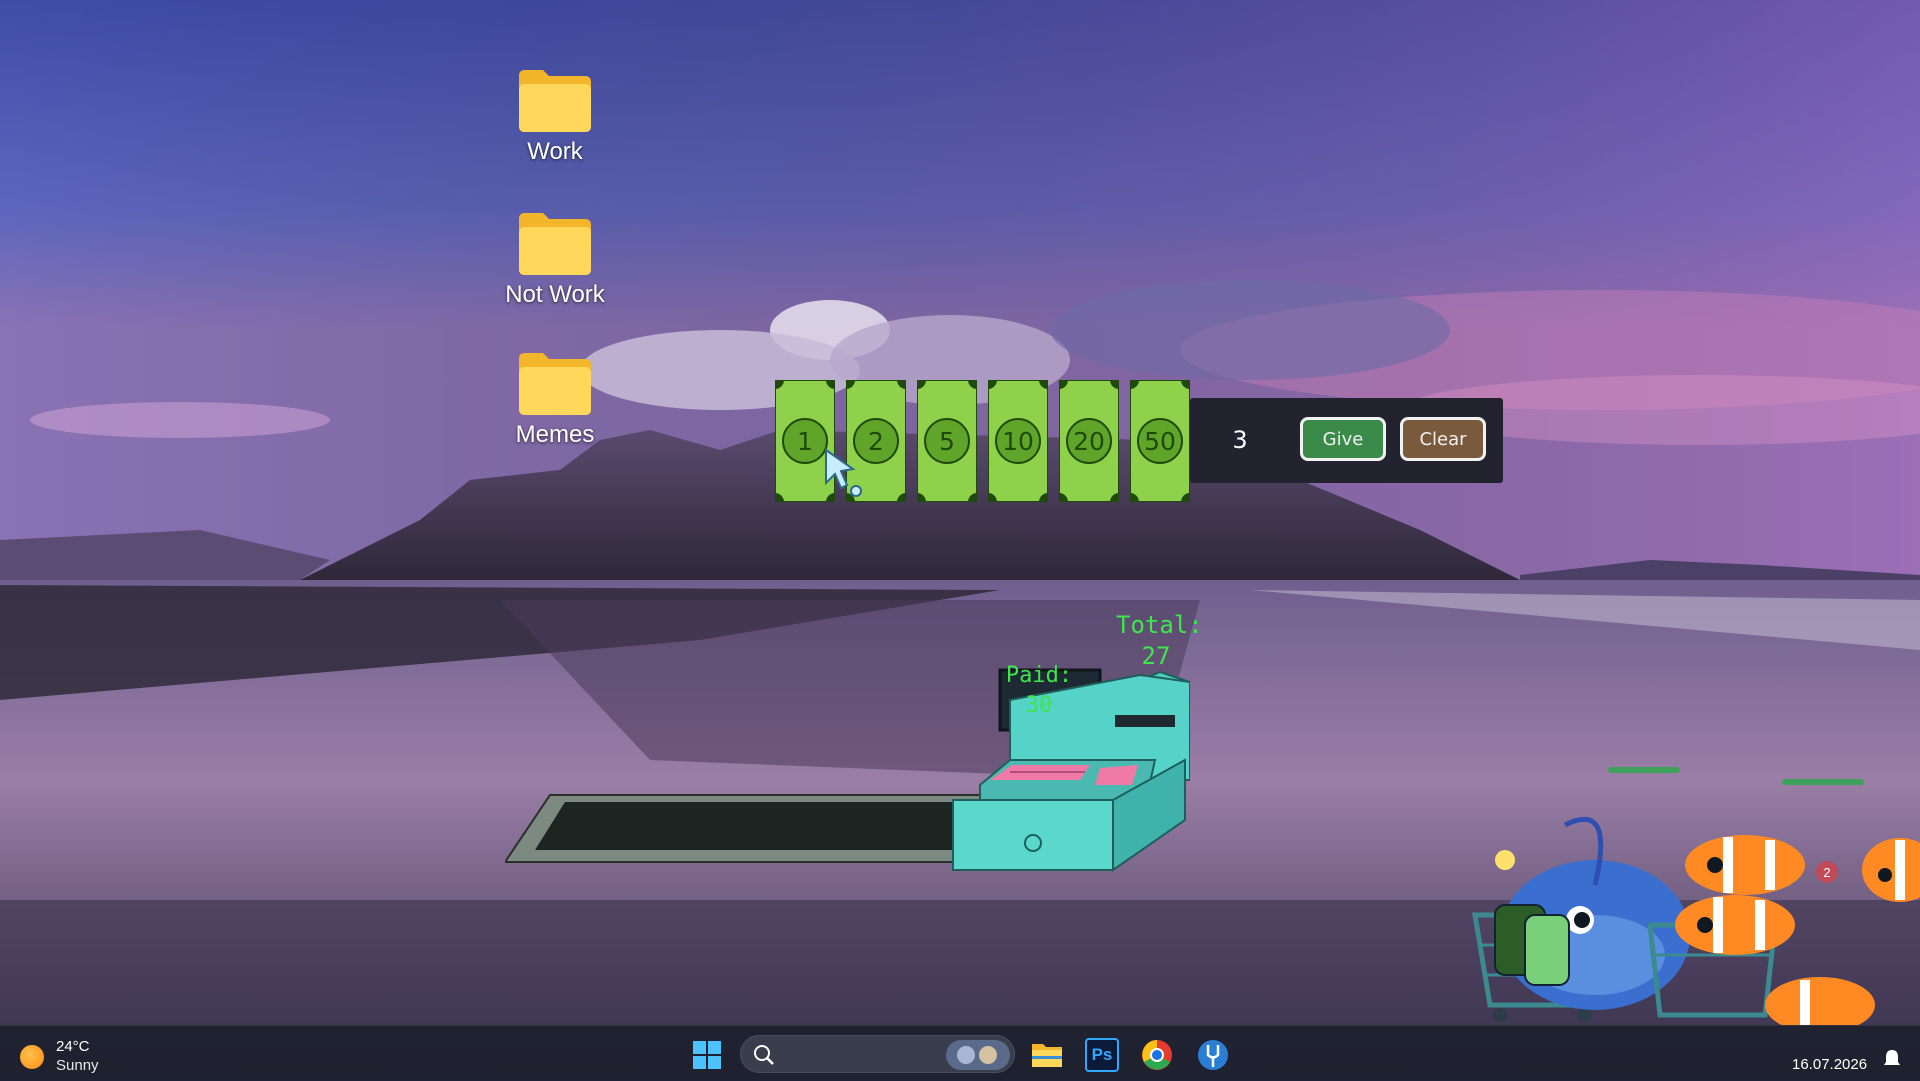 Image resolution: width=1920 pixels, height=1081 pixels. Describe the element at coordinates (1343, 439) in the screenshot. I see `give-button: Give` at that location.